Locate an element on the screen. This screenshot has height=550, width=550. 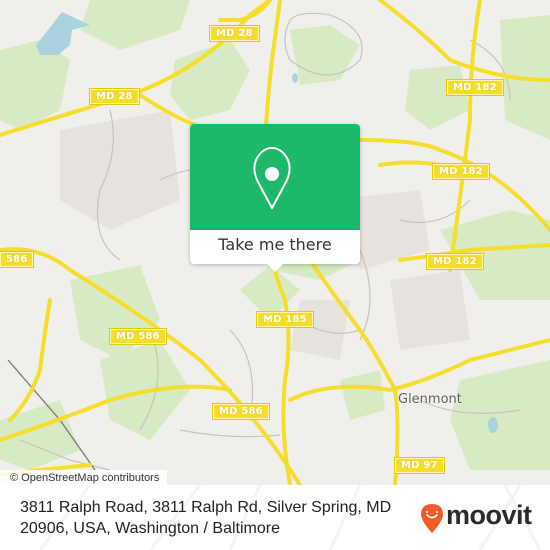
road-shield-md182-b: MD 182 is located at coordinates (461, 171).